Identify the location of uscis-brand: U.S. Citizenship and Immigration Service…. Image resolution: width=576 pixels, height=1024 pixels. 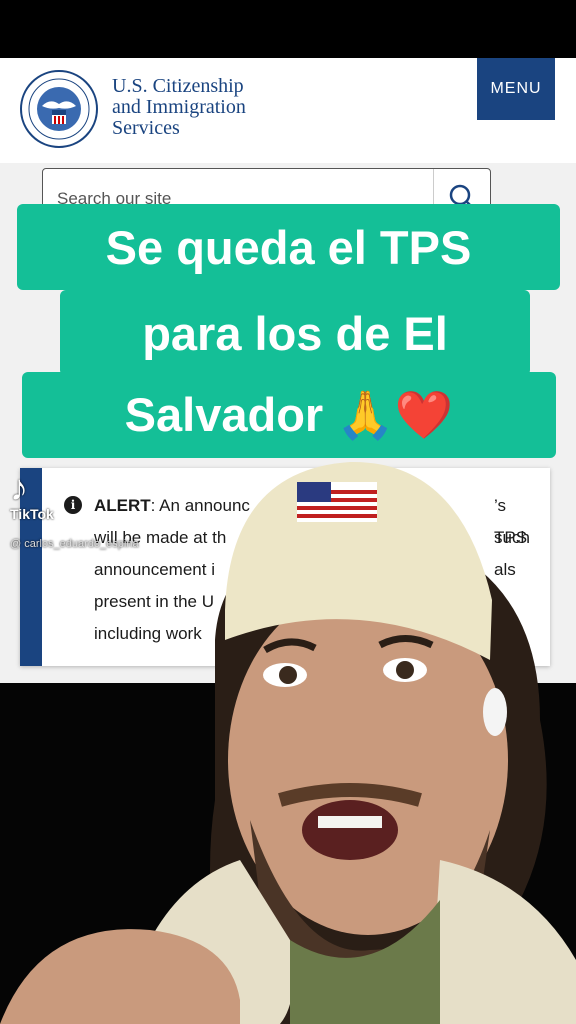
(179, 107).